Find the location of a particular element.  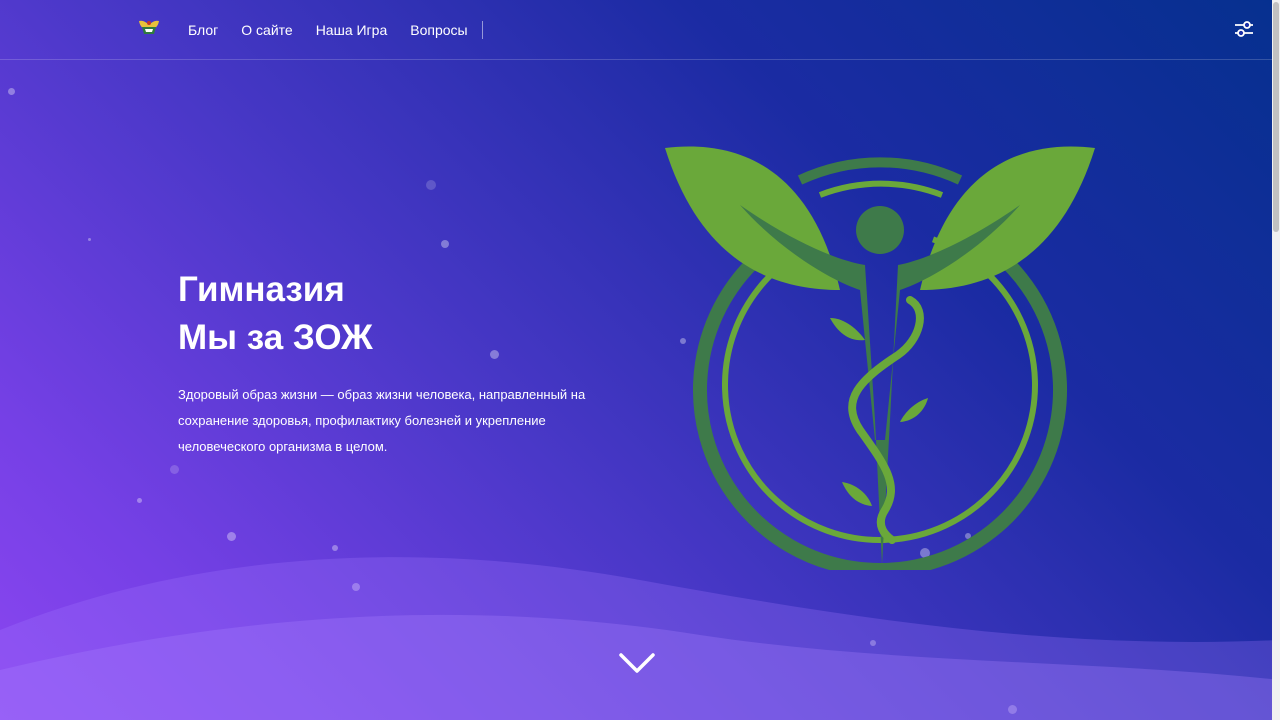

nav-link-about: О сайте is located at coordinates (266, 30).